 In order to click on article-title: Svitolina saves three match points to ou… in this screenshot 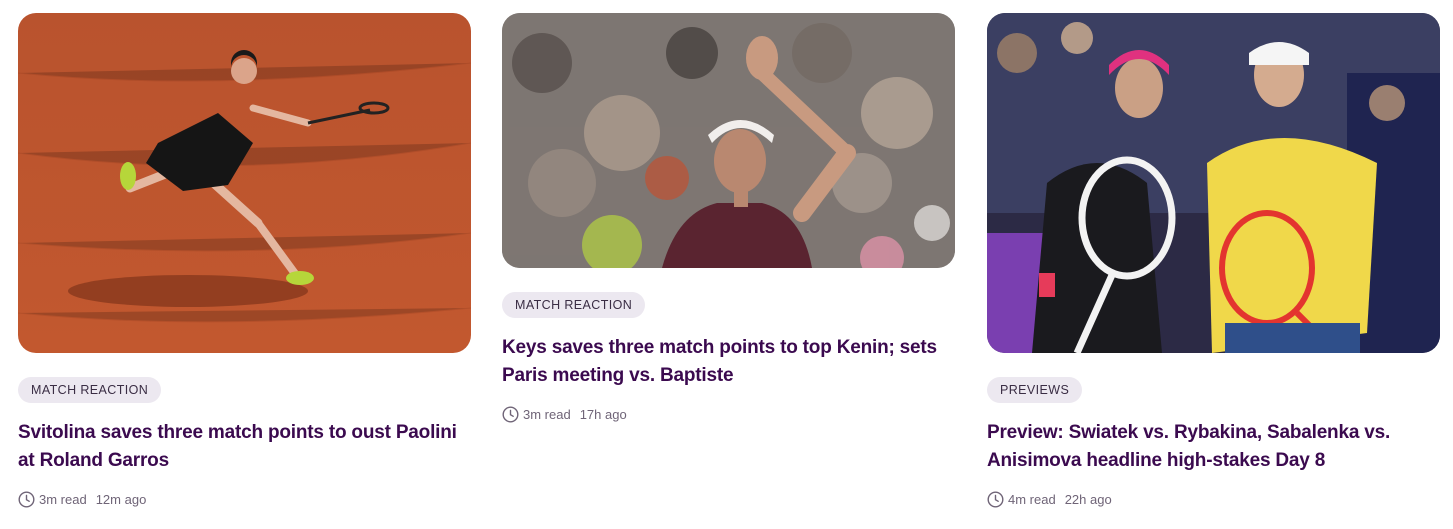, I will do `click(243, 447)`.